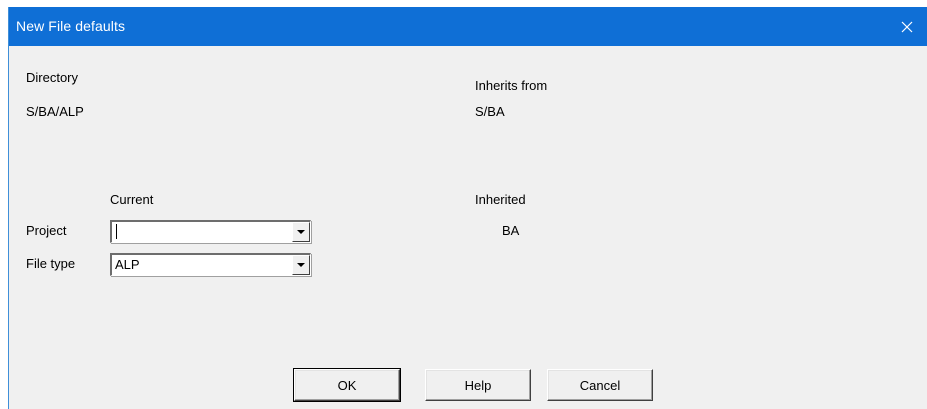 The height and width of the screenshot is (409, 927). I want to click on file-type-dropdown-button, so click(301, 265).